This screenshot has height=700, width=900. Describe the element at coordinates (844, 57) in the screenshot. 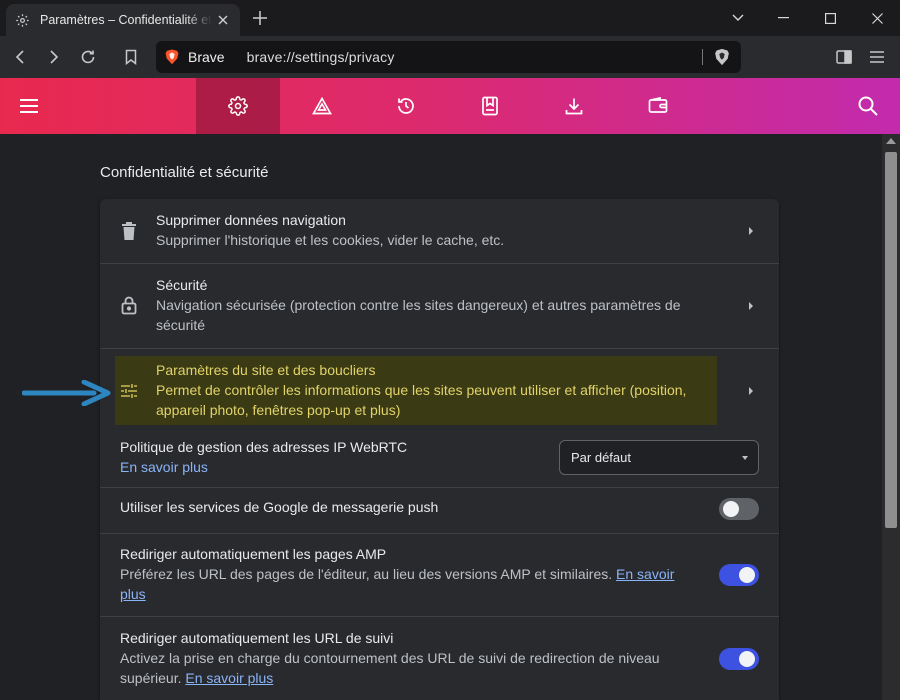

I see `sidebar-icon` at that location.